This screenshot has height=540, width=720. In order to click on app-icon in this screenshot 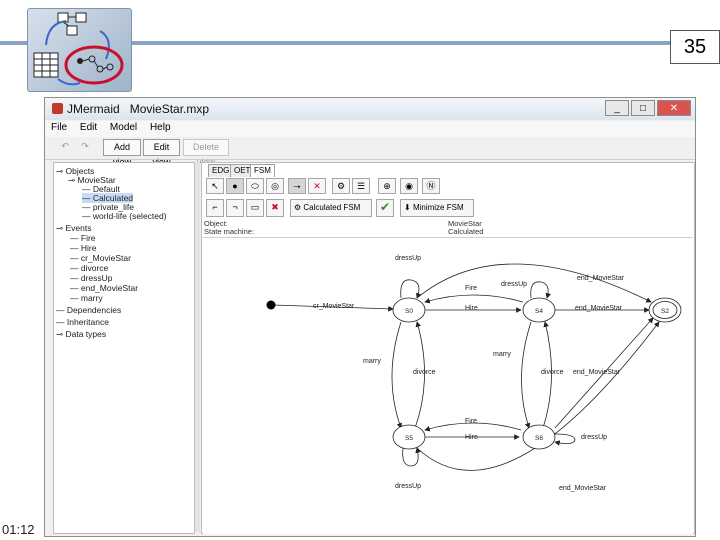, I will do `click(57, 108)`.